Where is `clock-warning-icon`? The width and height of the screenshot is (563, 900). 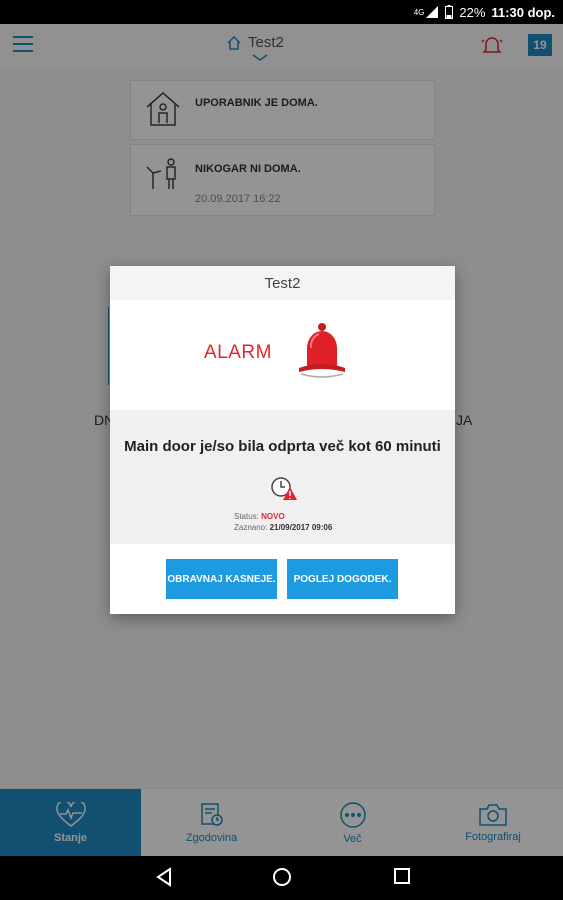 clock-warning-icon is located at coordinates (284, 488).